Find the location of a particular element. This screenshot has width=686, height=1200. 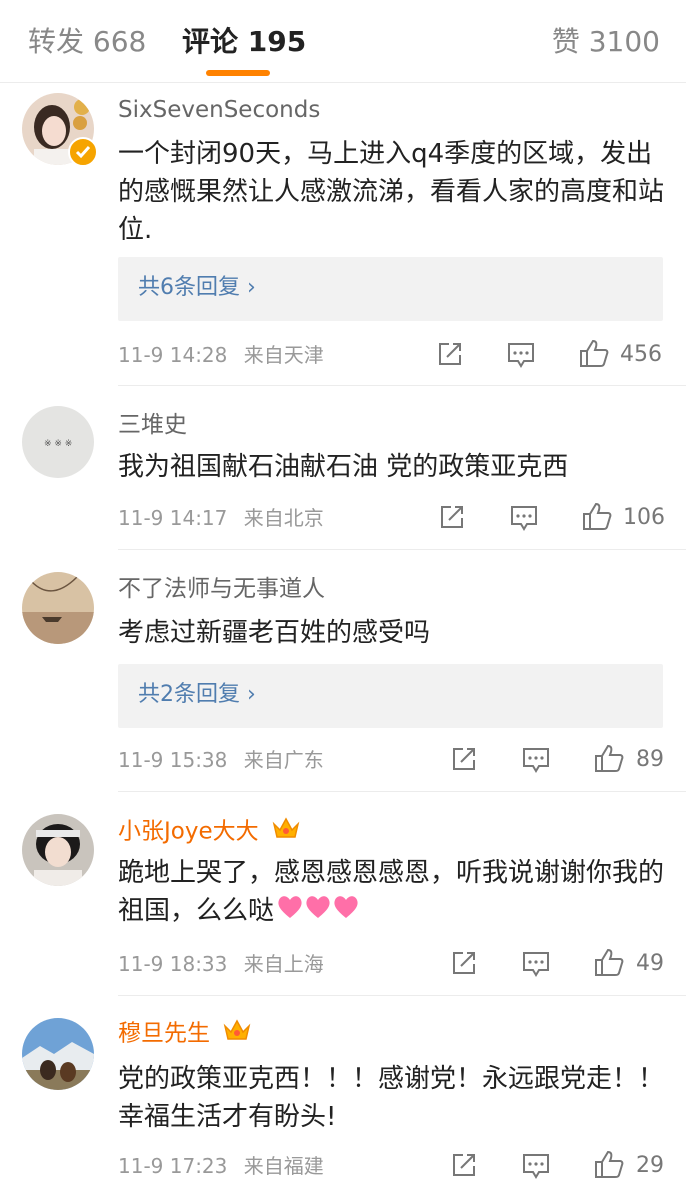

comment-username: SixSevenSeconds is located at coordinates (219, 110).